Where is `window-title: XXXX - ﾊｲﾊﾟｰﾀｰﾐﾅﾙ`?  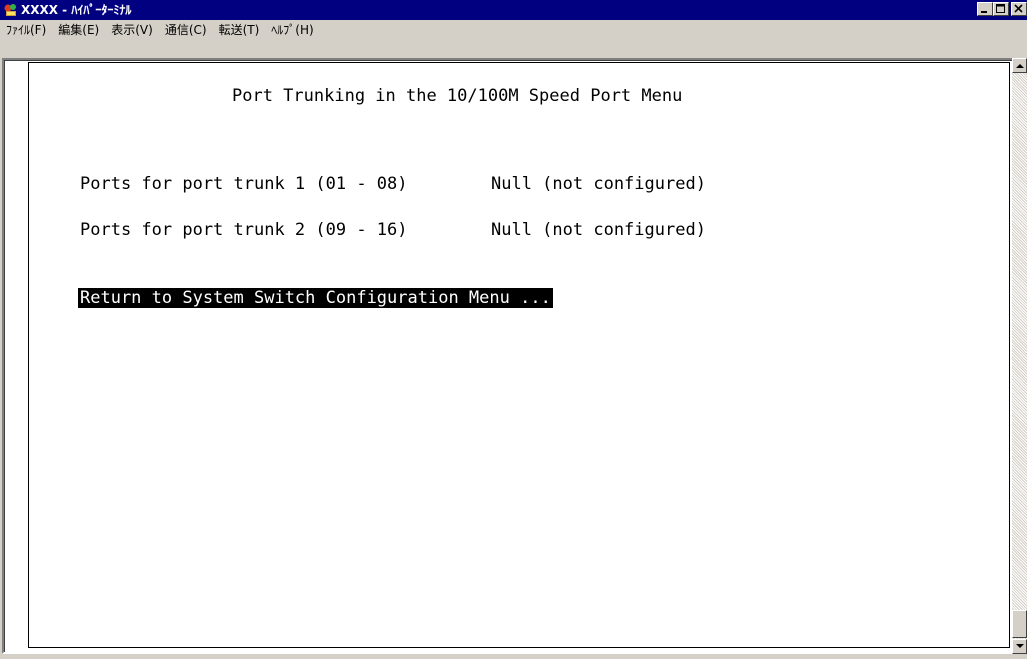 window-title: XXXX - ﾊｲﾊﾟｰﾀｰﾐﾅﾙ is located at coordinates (76, 10).